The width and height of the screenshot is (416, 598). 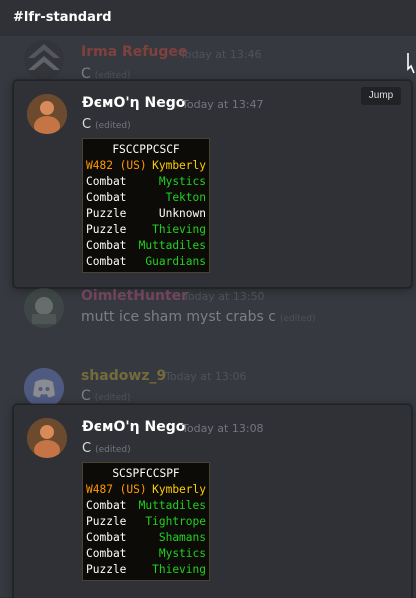 What do you see at coordinates (175, 261) in the screenshot?
I see `room-name: Guardians` at bounding box center [175, 261].